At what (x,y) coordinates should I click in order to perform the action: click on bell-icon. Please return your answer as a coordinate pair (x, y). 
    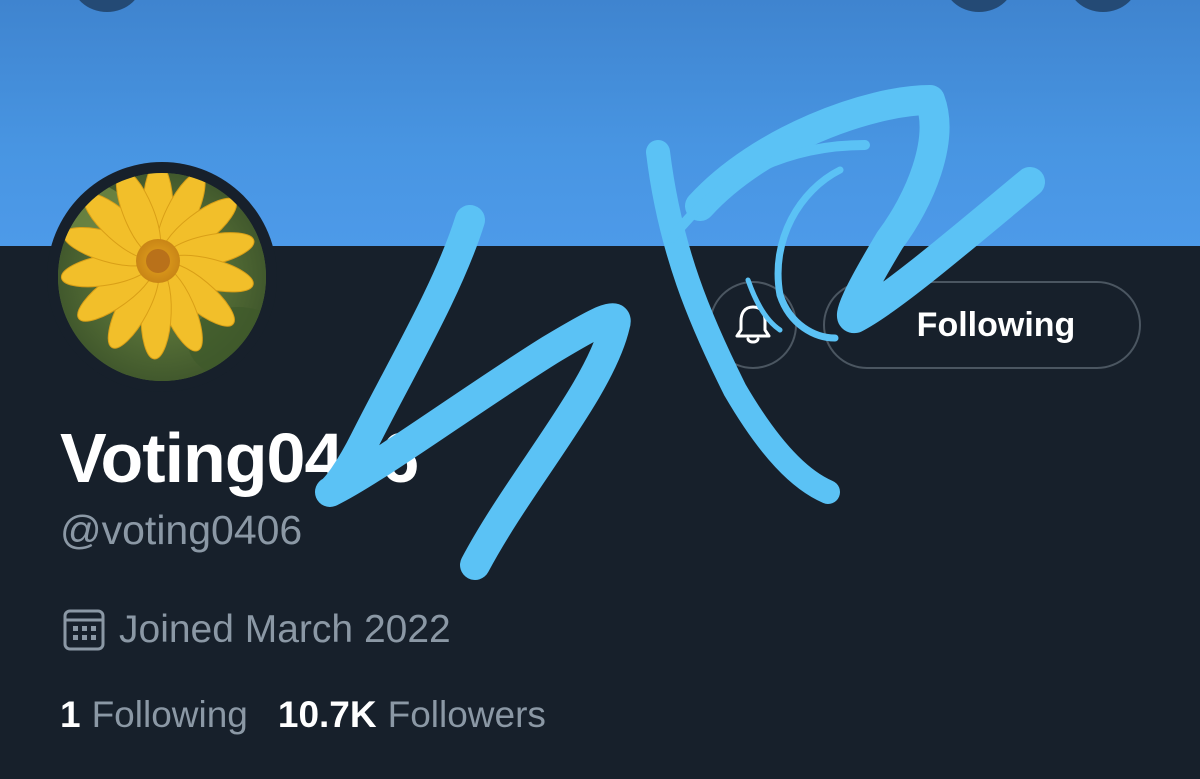
    Looking at the image, I should click on (753, 324).